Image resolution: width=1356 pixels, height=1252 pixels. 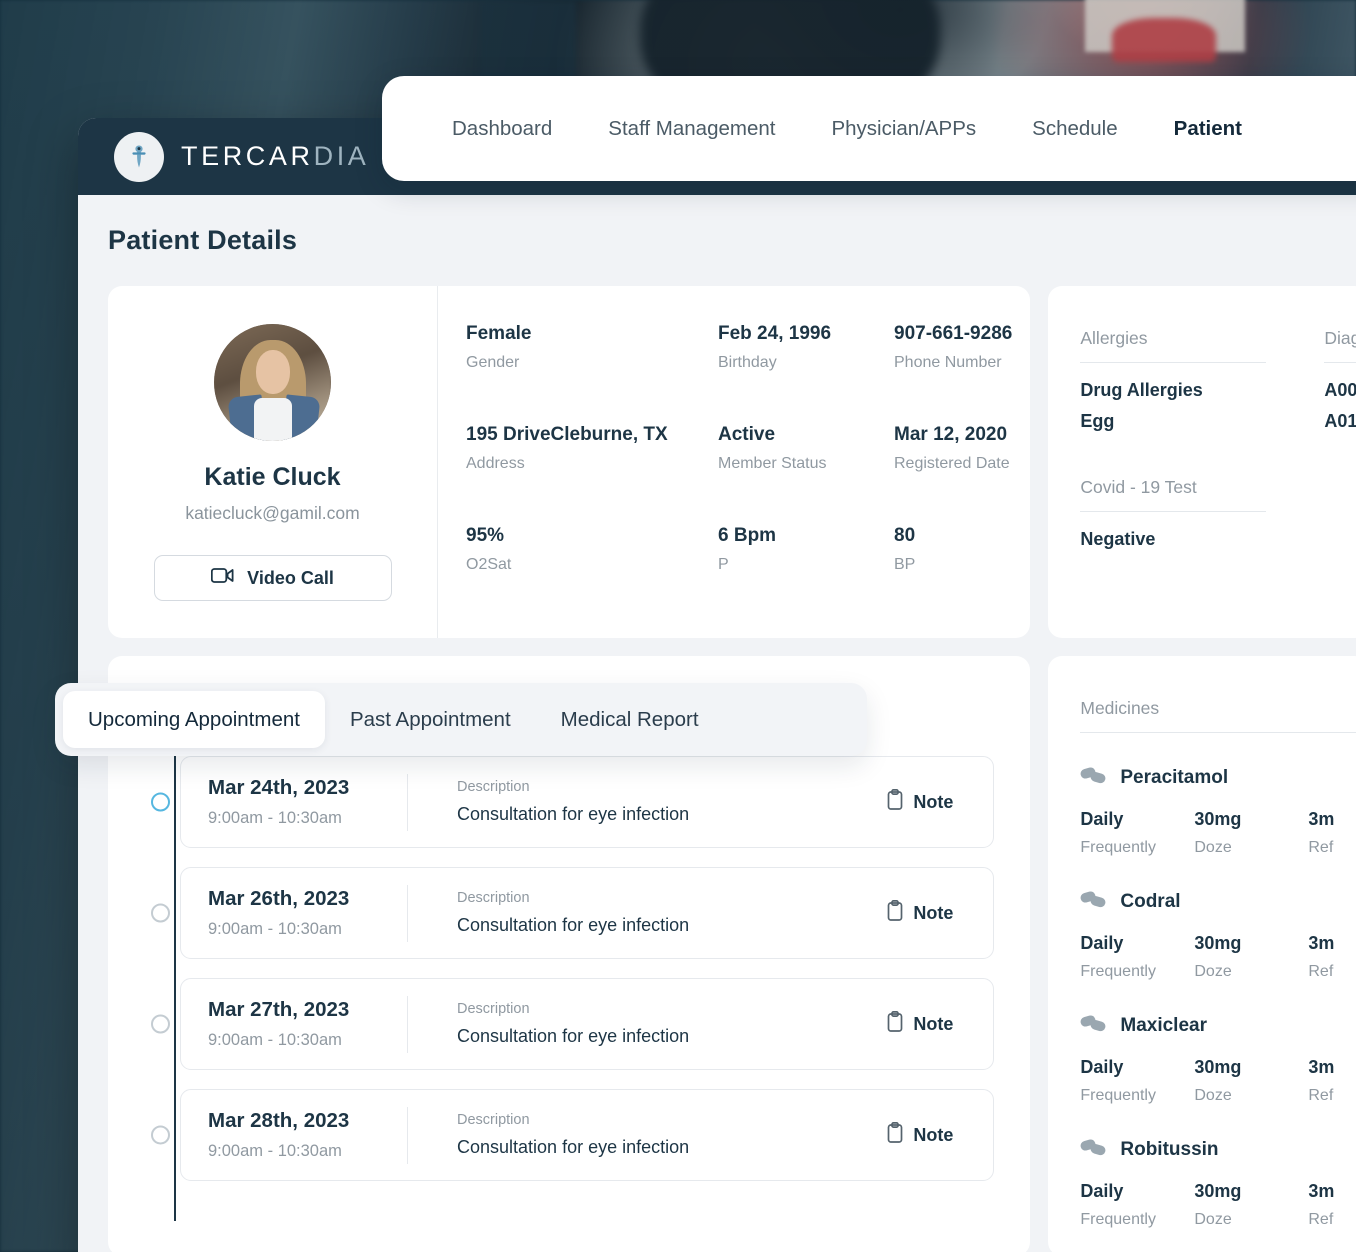 What do you see at coordinates (1340, 345) in the screenshot?
I see `diagnosis-heading: Diagnosis` at bounding box center [1340, 345].